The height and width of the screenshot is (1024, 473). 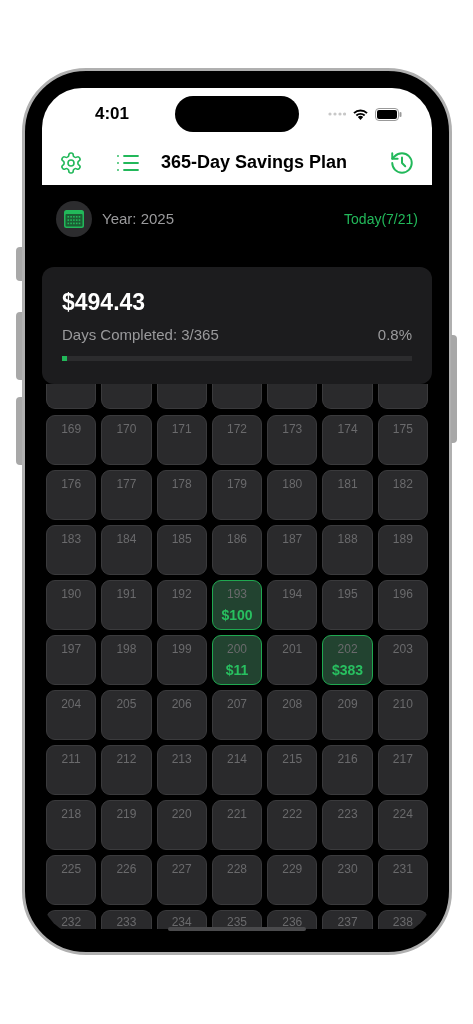 I want to click on day-cell: 189, so click(x=402, y=550).